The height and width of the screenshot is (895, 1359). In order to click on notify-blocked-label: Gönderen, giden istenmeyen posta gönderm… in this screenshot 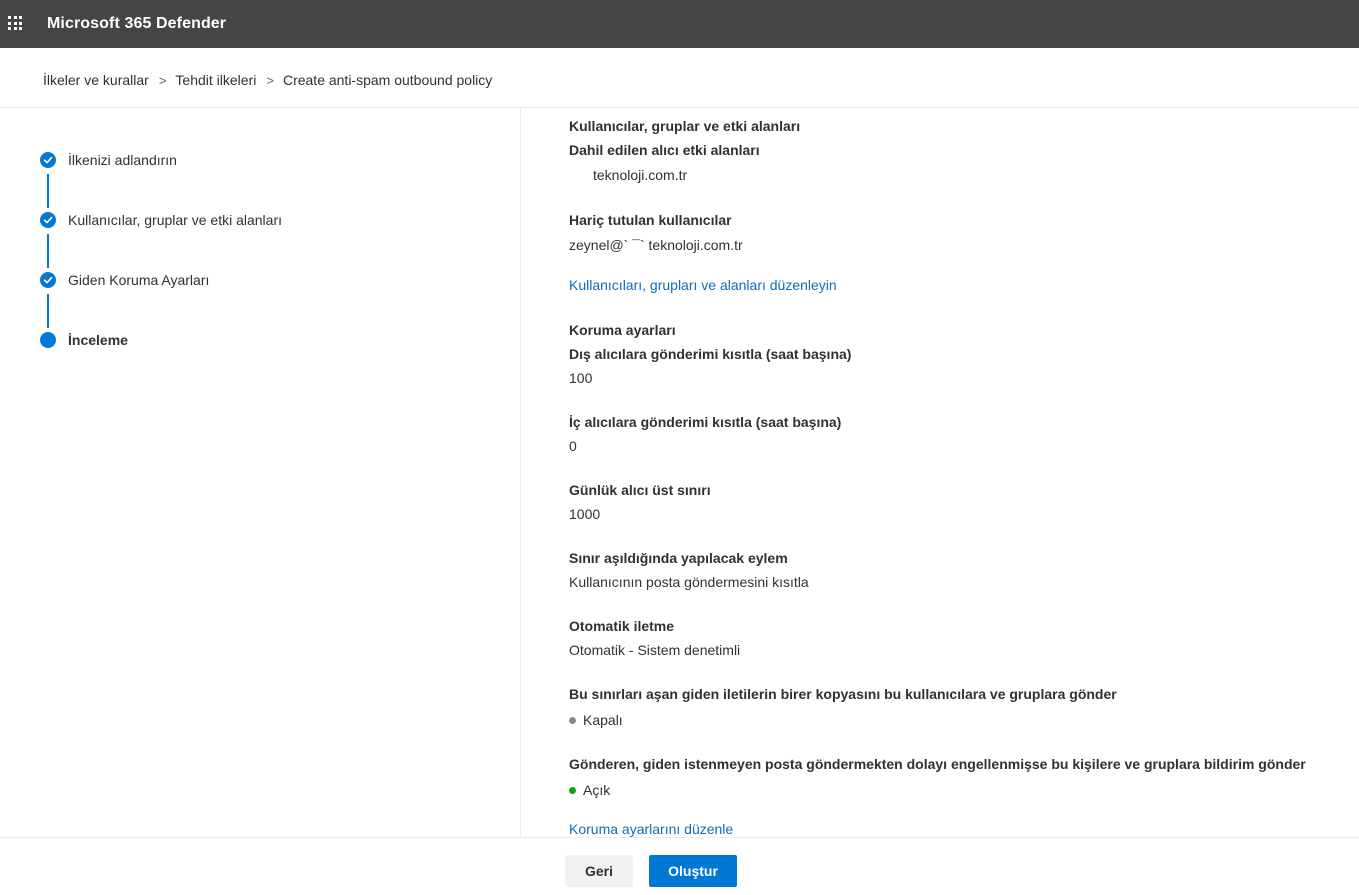, I will do `click(937, 764)`.